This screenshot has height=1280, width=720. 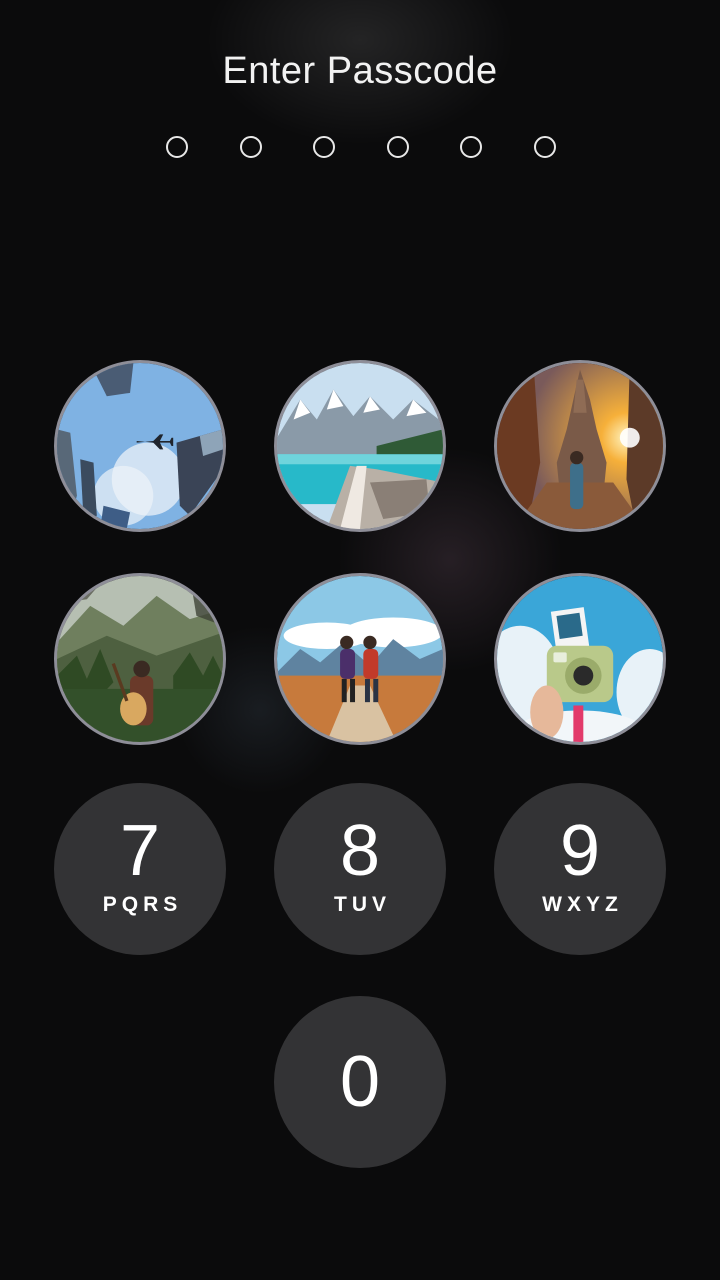 I want to click on passcode-indicator, so click(x=361, y=150).